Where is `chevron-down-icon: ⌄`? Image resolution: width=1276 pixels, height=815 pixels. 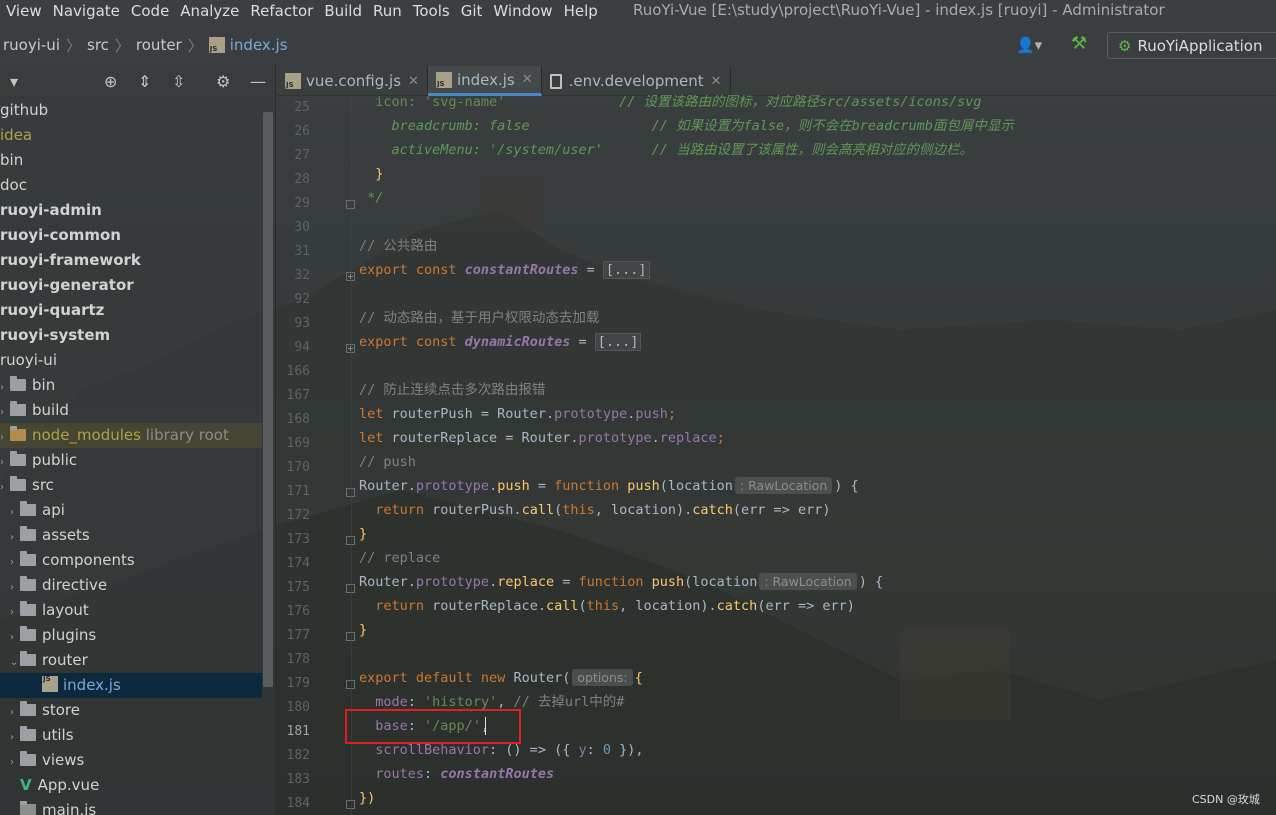 chevron-down-icon: ⌄ is located at coordinates (15, 662).